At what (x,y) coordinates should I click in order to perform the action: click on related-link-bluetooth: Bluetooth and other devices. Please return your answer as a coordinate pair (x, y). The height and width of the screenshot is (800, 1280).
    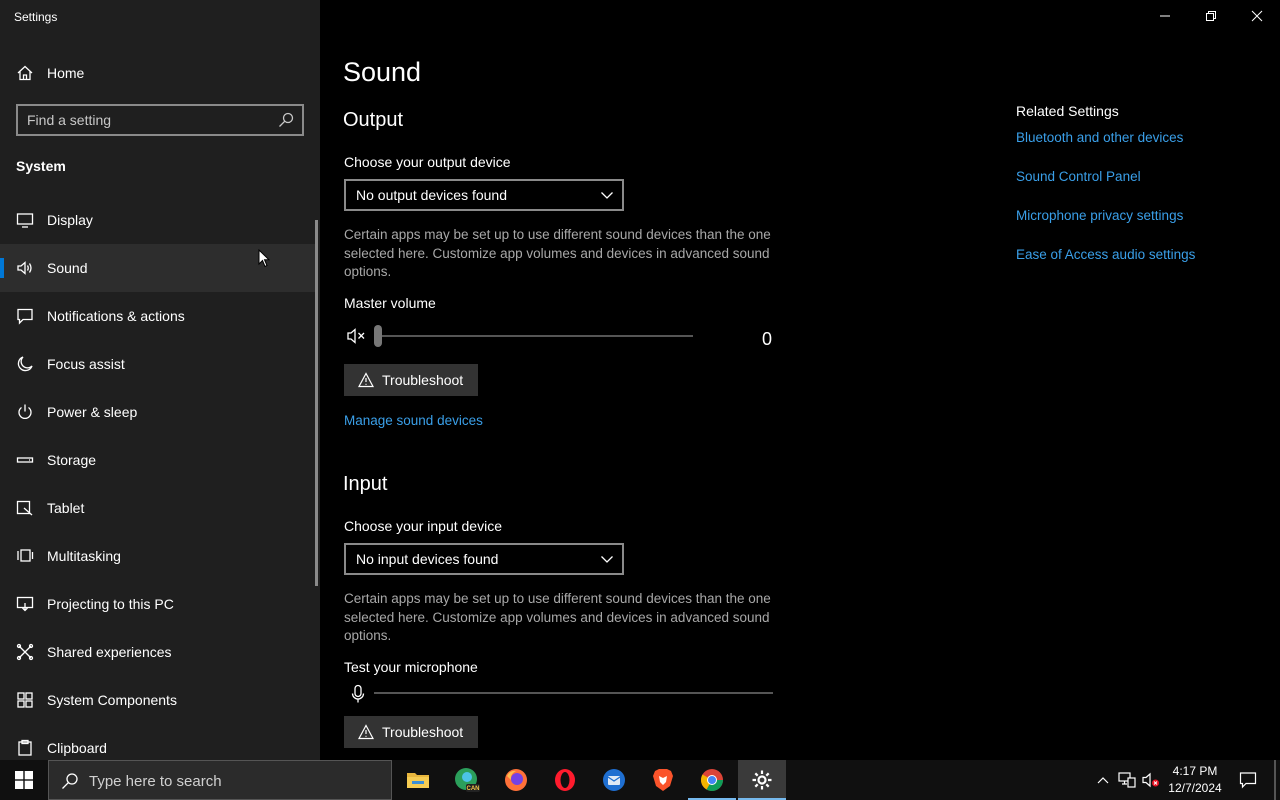
    Looking at the image, I should click on (1099, 137).